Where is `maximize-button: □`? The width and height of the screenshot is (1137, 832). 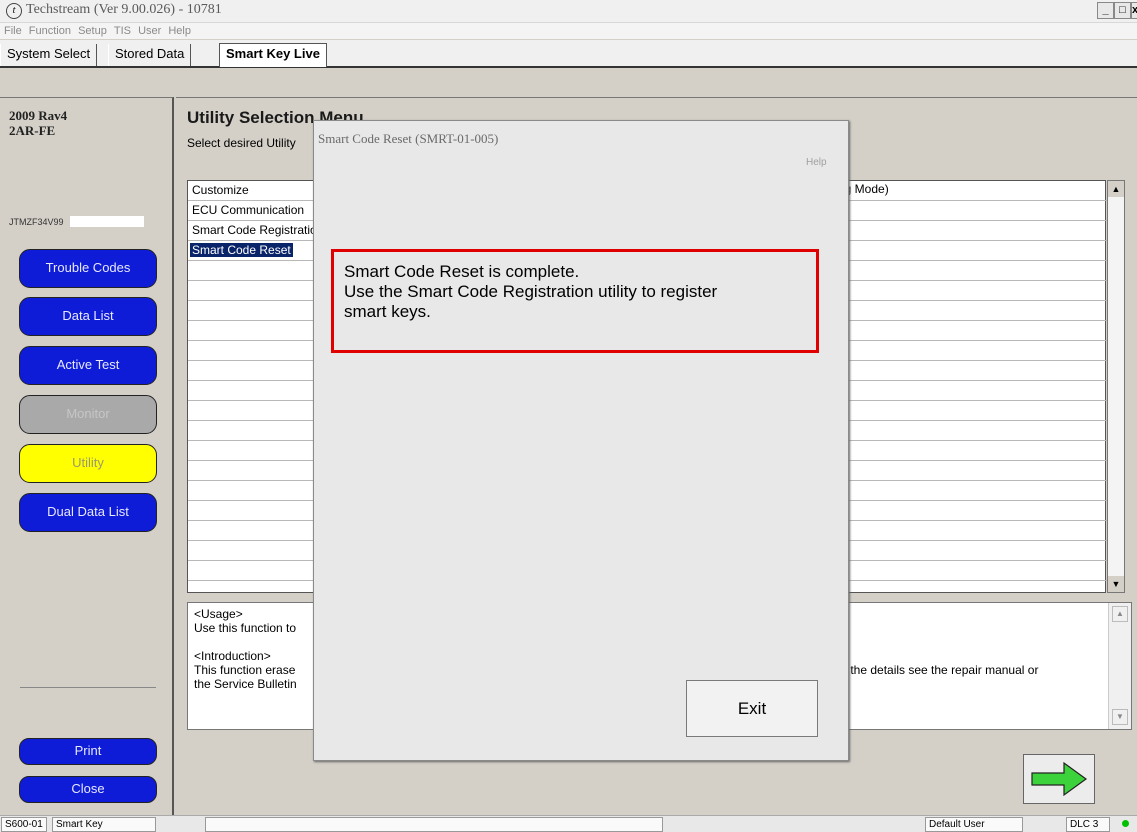 maximize-button: □ is located at coordinates (1122, 10).